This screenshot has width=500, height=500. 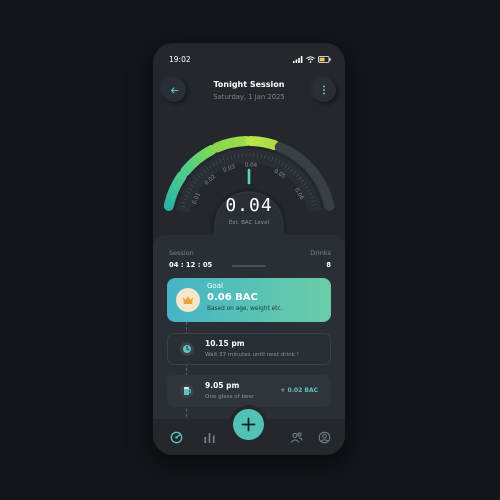 I want to click on more-vertical-icon, so click(x=324, y=90).